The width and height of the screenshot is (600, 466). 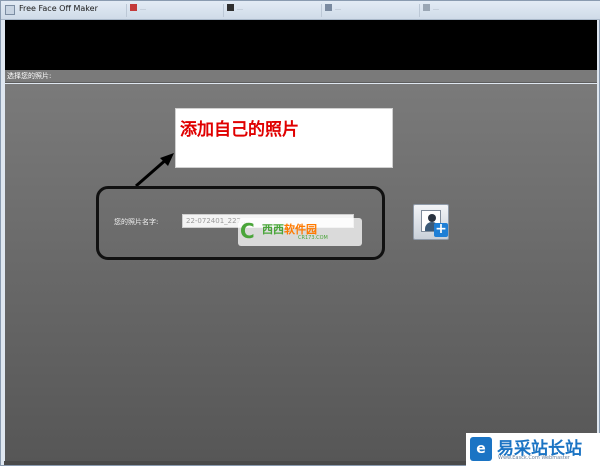 What do you see at coordinates (313, 238) in the screenshot?
I see `watermark-url: CR173.COM` at bounding box center [313, 238].